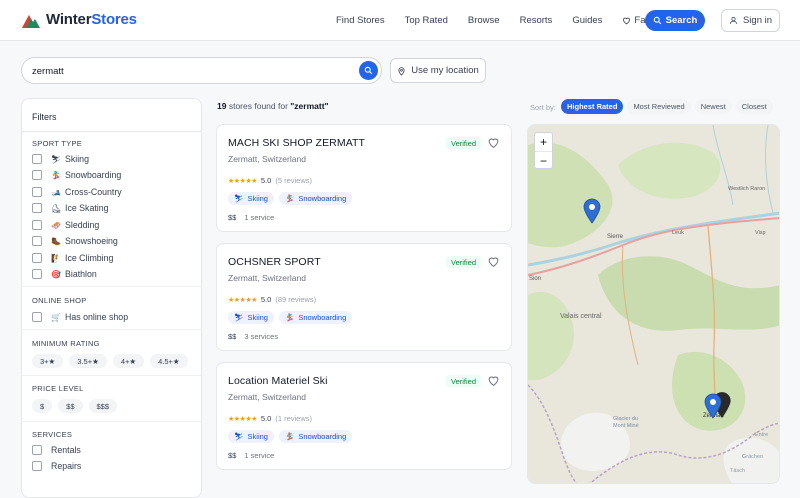 This screenshot has width=800, height=498. Describe the element at coordinates (484, 20) in the screenshot. I see `nav-browse: Browse` at that location.